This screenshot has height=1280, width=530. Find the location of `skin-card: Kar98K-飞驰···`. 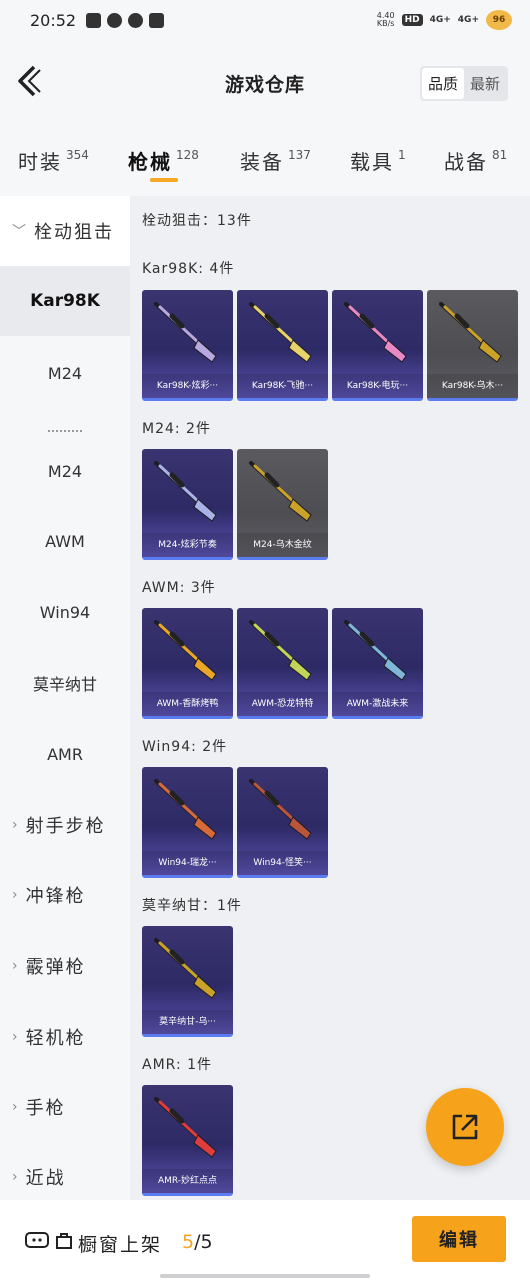

skin-card: Kar98K-飞驰··· is located at coordinates (282, 345).